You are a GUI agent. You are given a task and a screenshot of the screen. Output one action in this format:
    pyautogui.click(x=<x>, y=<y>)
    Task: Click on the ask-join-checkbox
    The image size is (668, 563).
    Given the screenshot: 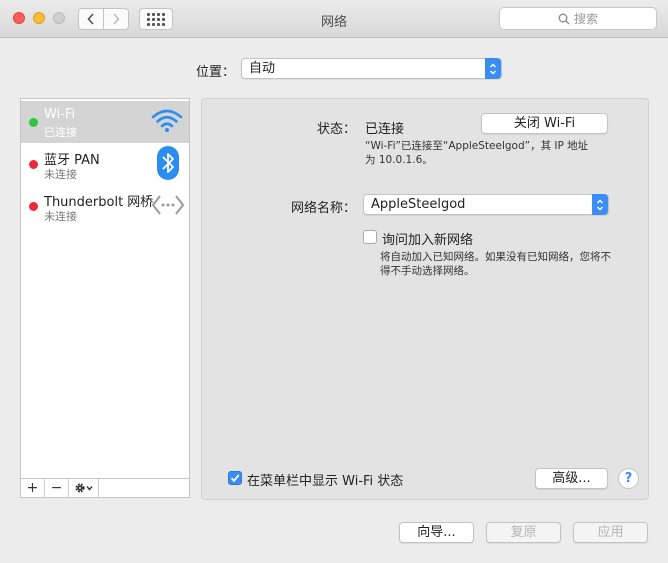 What is the action you would take?
    pyautogui.click(x=370, y=237)
    